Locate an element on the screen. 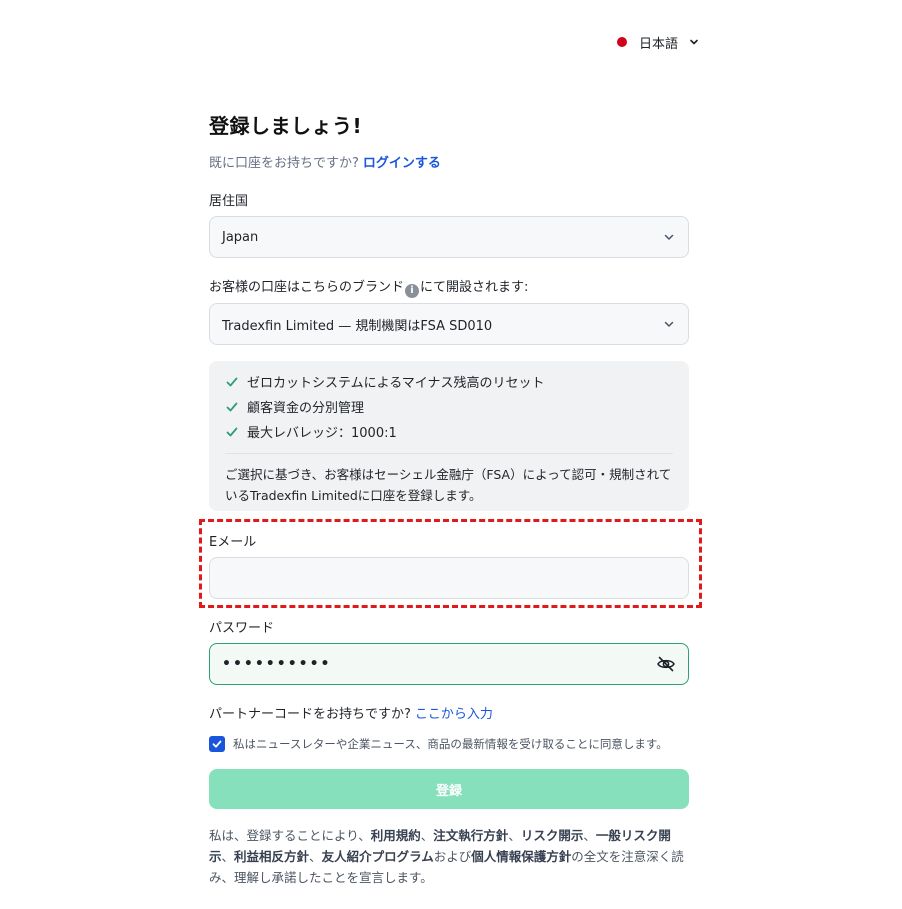 This screenshot has height=909, width=902. email-field is located at coordinates (449, 578).